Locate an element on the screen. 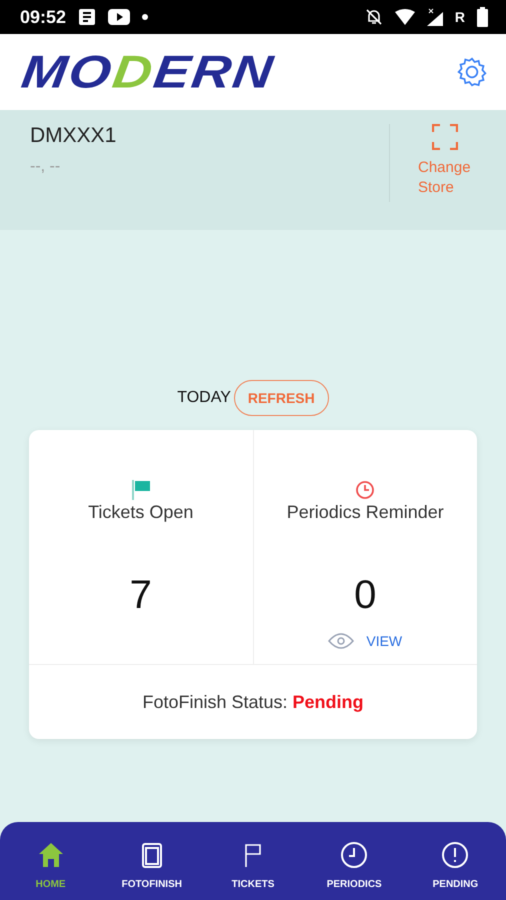 The height and width of the screenshot is (900, 506). nav-tab: HOME is located at coordinates (51, 861).